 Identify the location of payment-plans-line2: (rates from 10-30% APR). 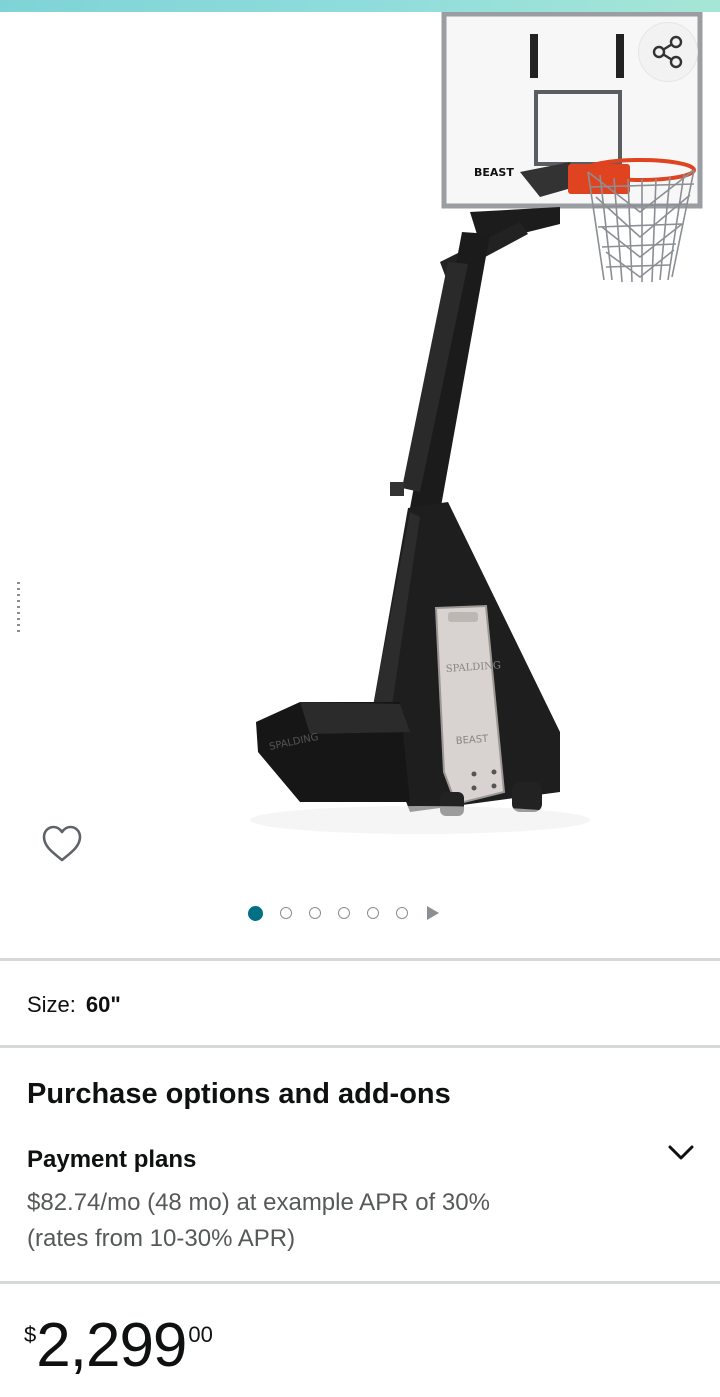
(161, 1238).